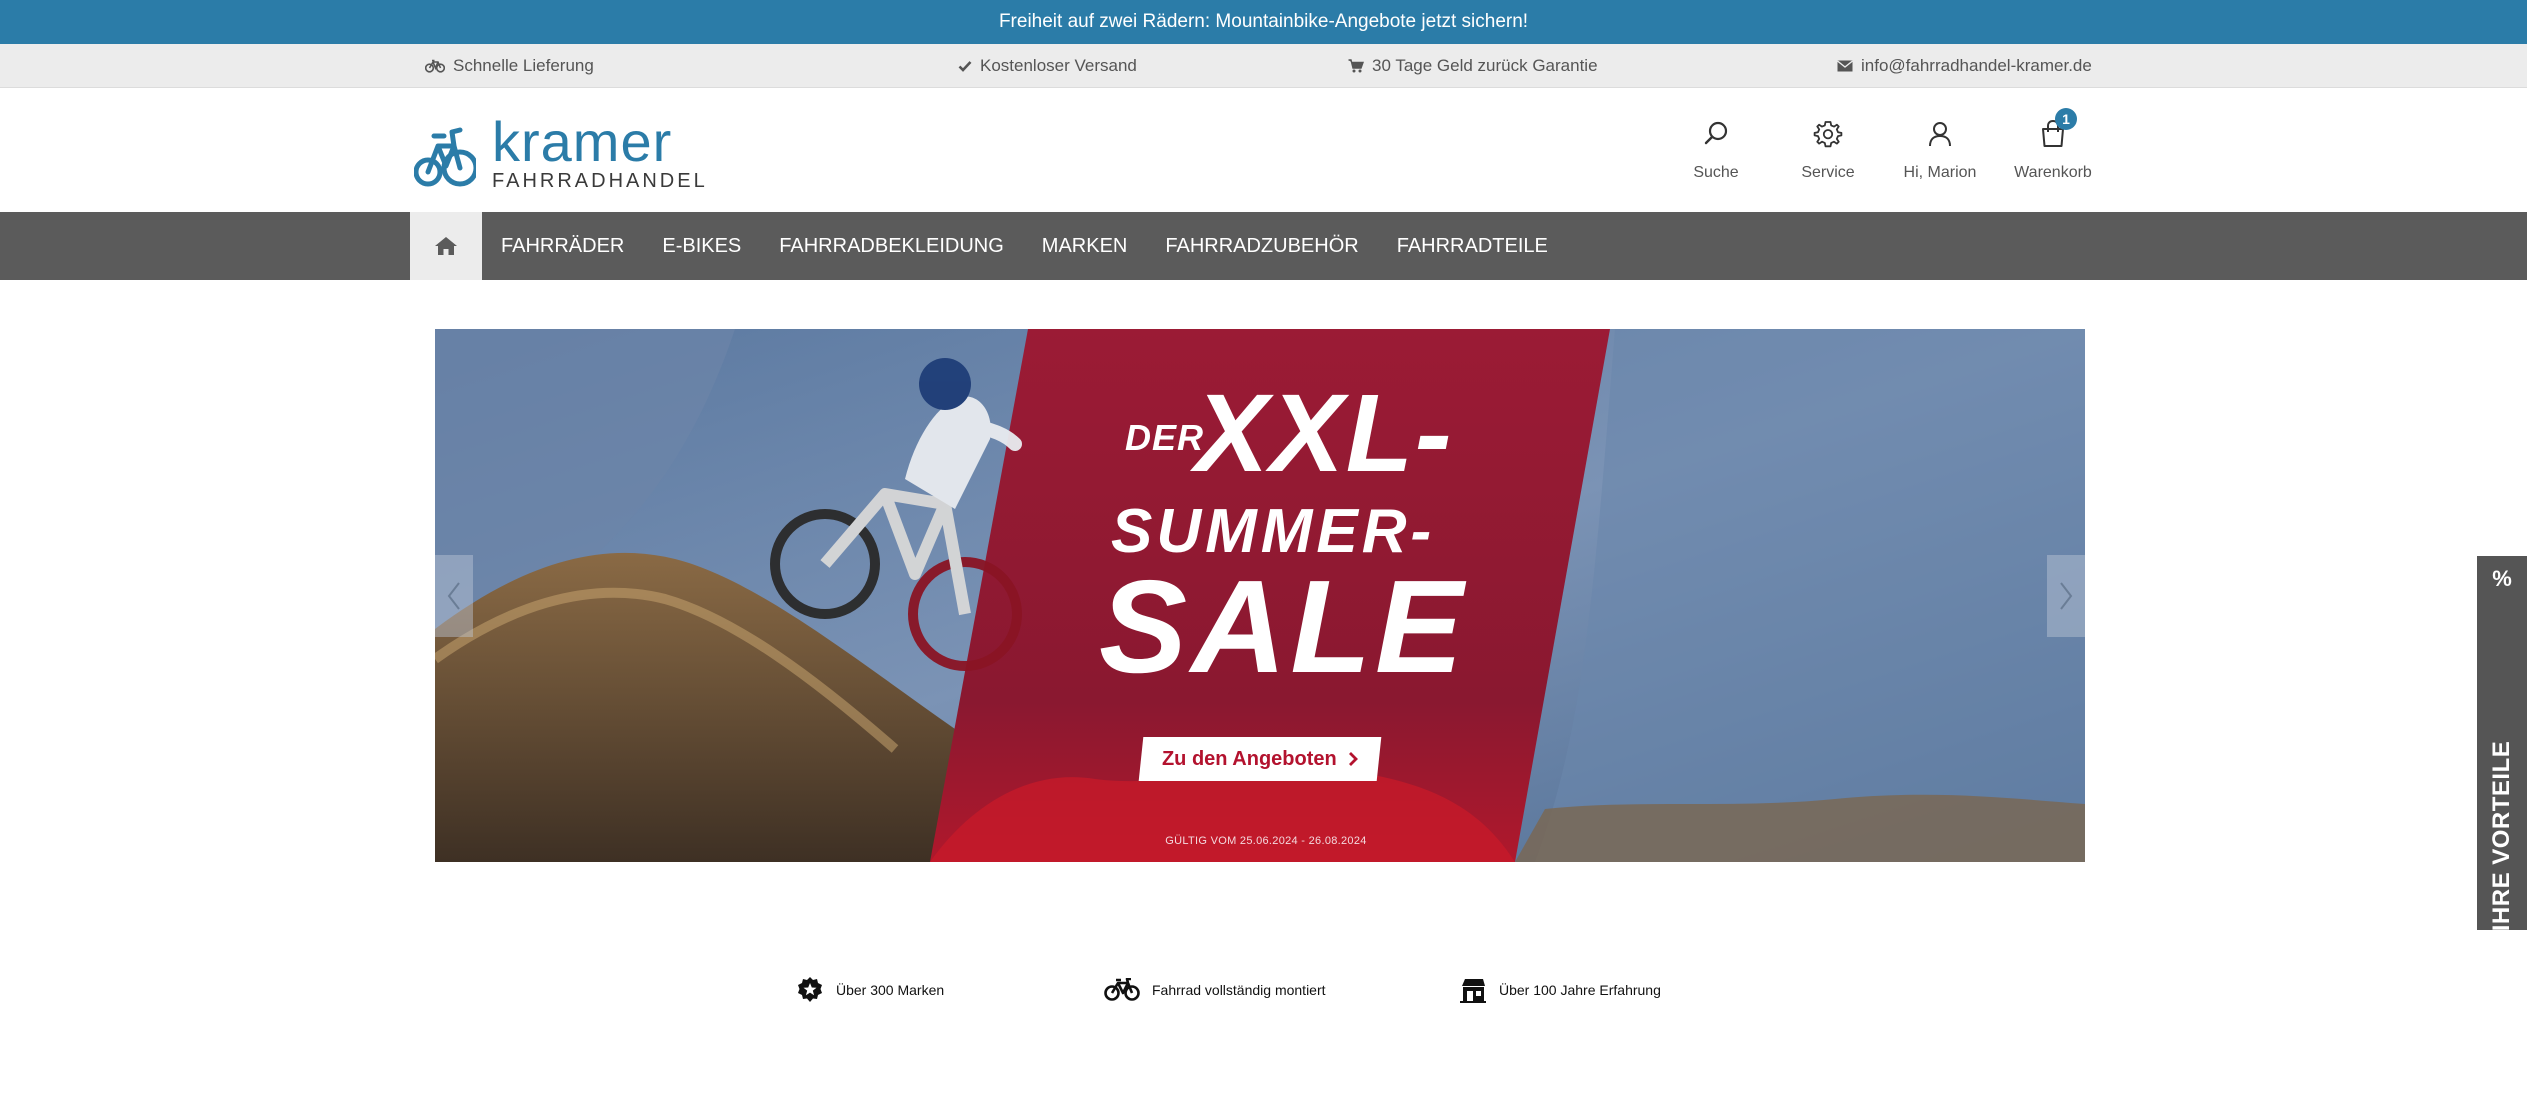 The width and height of the screenshot is (2527, 1116). I want to click on shopping-bag-icon: 1, so click(2055, 131).